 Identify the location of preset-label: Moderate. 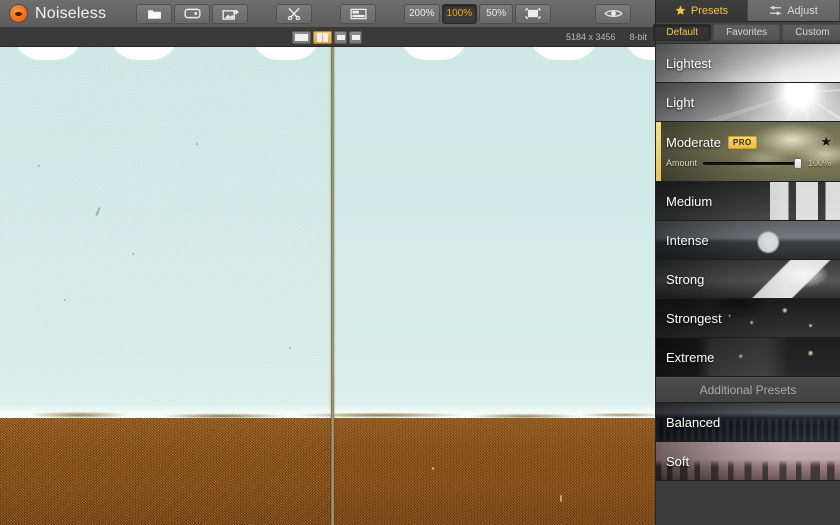
(693, 142).